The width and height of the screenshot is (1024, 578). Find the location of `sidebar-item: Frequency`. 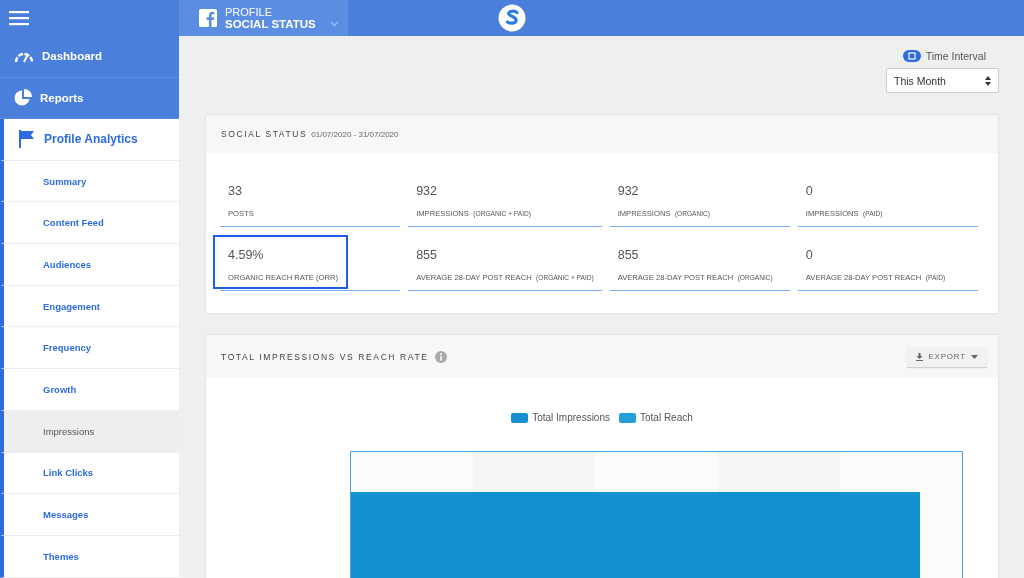

sidebar-item: Frequency is located at coordinates (89, 348).